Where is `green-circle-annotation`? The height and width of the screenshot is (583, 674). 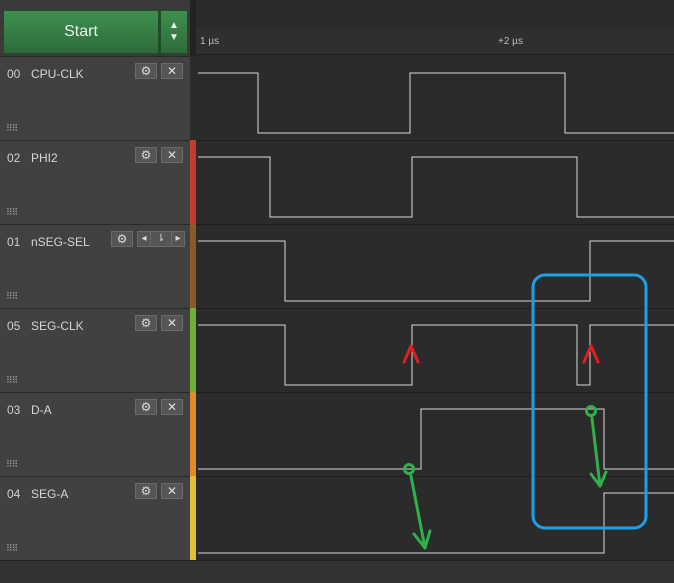 green-circle-annotation is located at coordinates (591, 411).